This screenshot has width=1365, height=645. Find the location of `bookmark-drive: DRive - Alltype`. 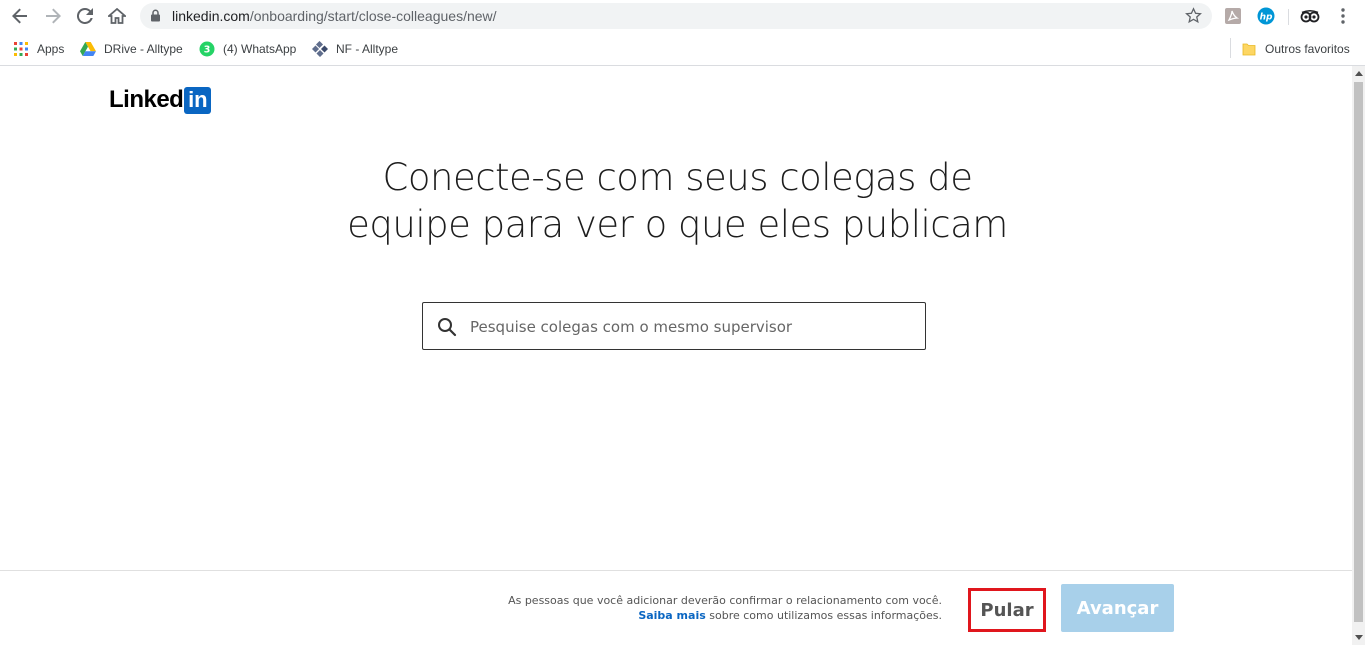

bookmark-drive: DRive - Alltype is located at coordinates (131, 49).